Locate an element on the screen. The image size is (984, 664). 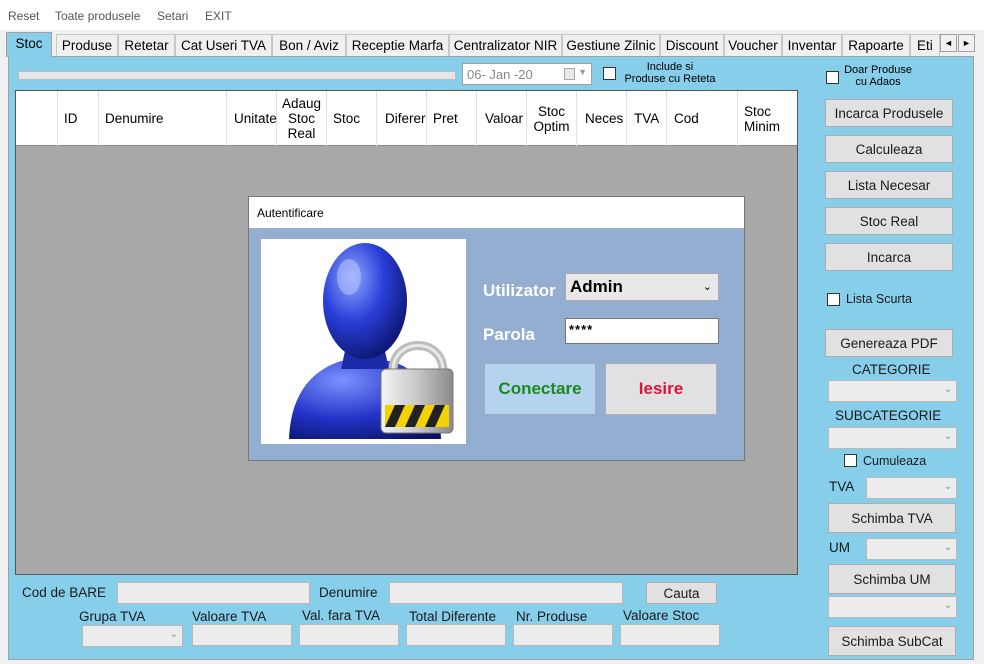
tab-voucher: Voucher is located at coordinates (753, 45).